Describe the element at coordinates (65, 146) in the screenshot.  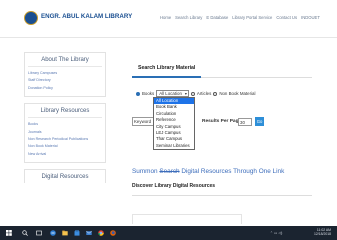
I see `sidebar-link-non-book-material: Non Book Material` at that location.